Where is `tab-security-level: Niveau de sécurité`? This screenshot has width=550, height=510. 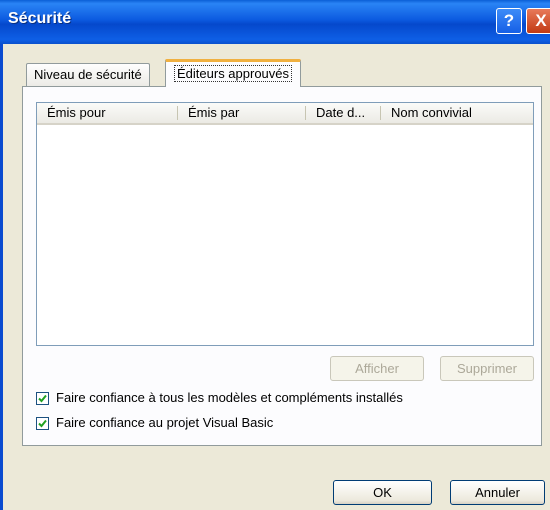
tab-security-level: Niveau de sécurité is located at coordinates (88, 74).